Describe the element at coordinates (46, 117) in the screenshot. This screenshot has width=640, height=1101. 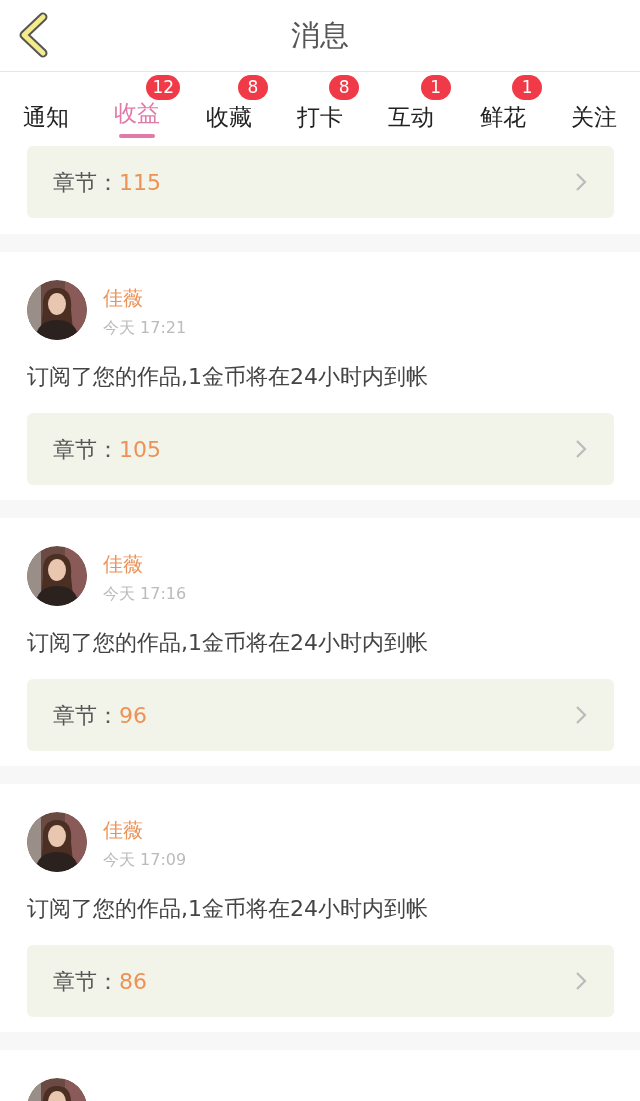
I see `tab: 通知` at that location.